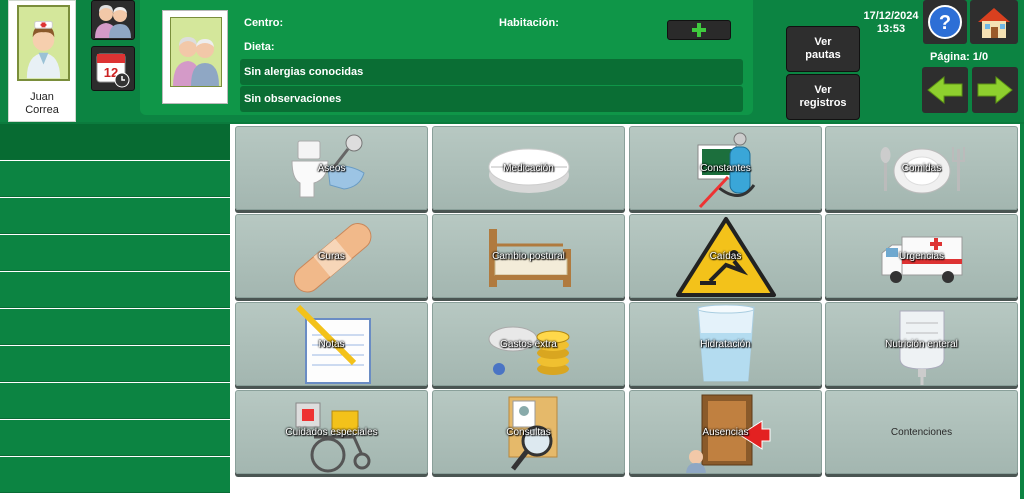  I want to click on tile-label: Nutrición enteral, so click(921, 344).